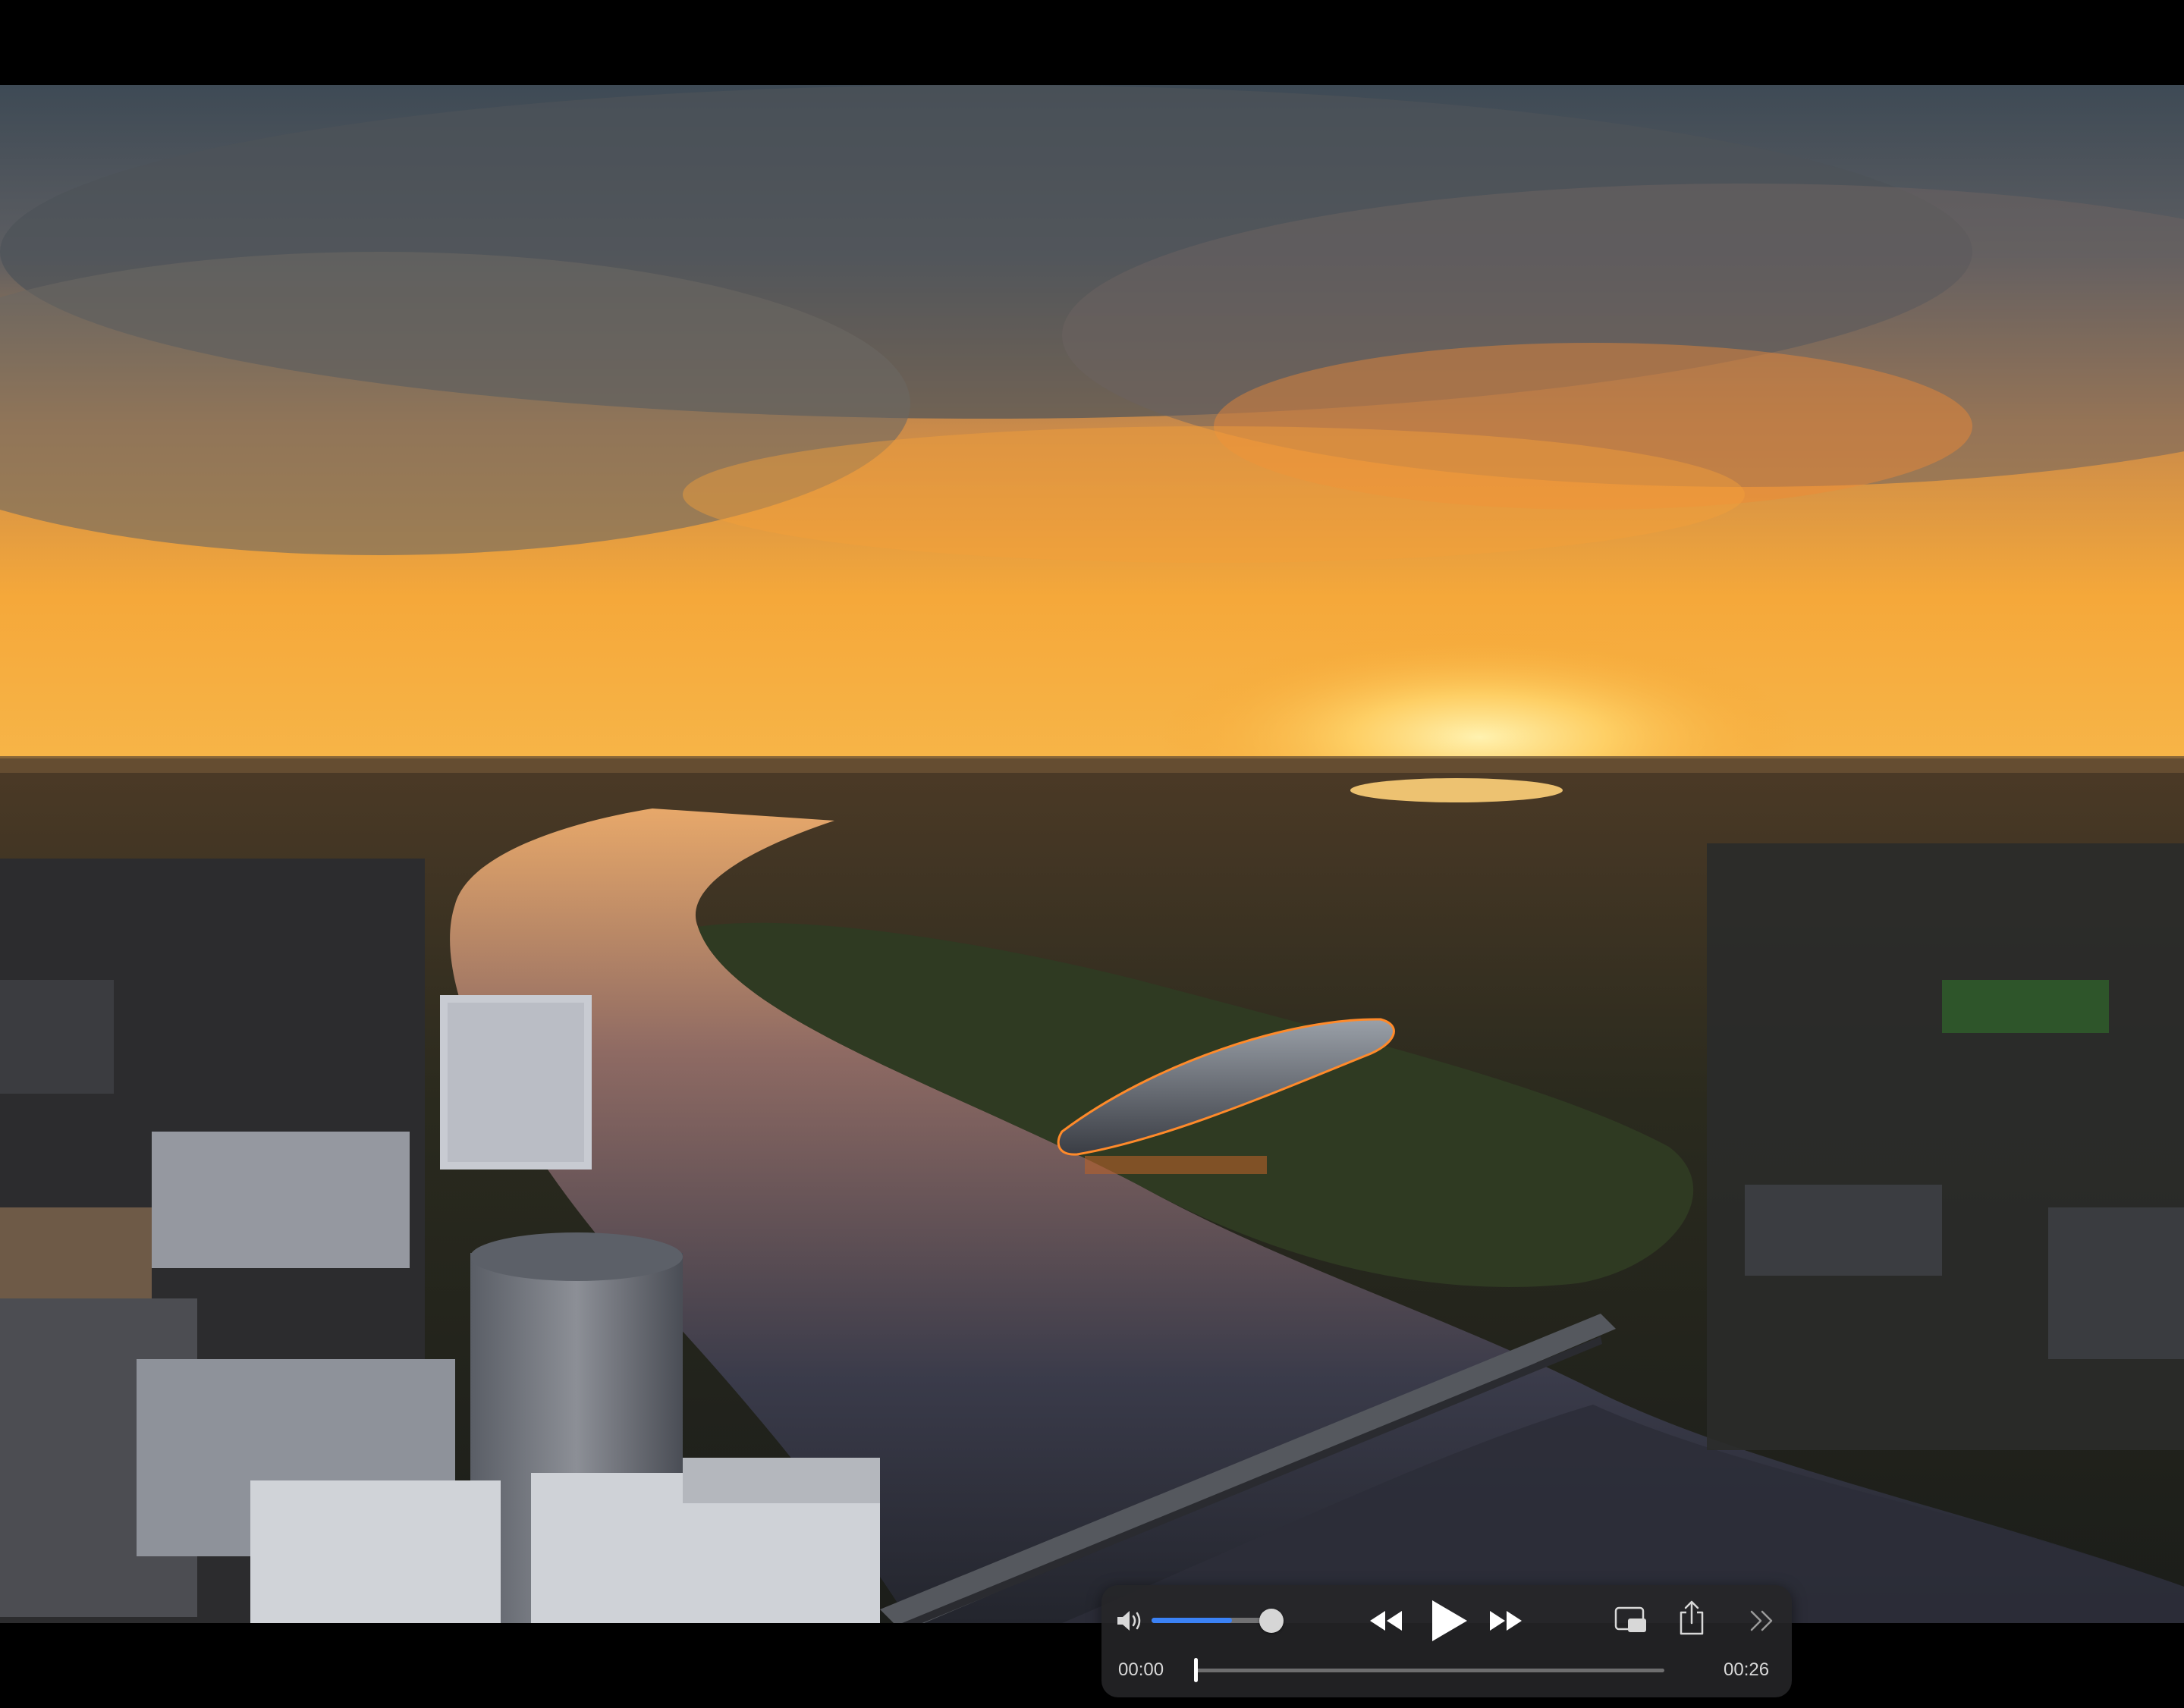  I want to click on volume-slider, so click(1211, 1620).